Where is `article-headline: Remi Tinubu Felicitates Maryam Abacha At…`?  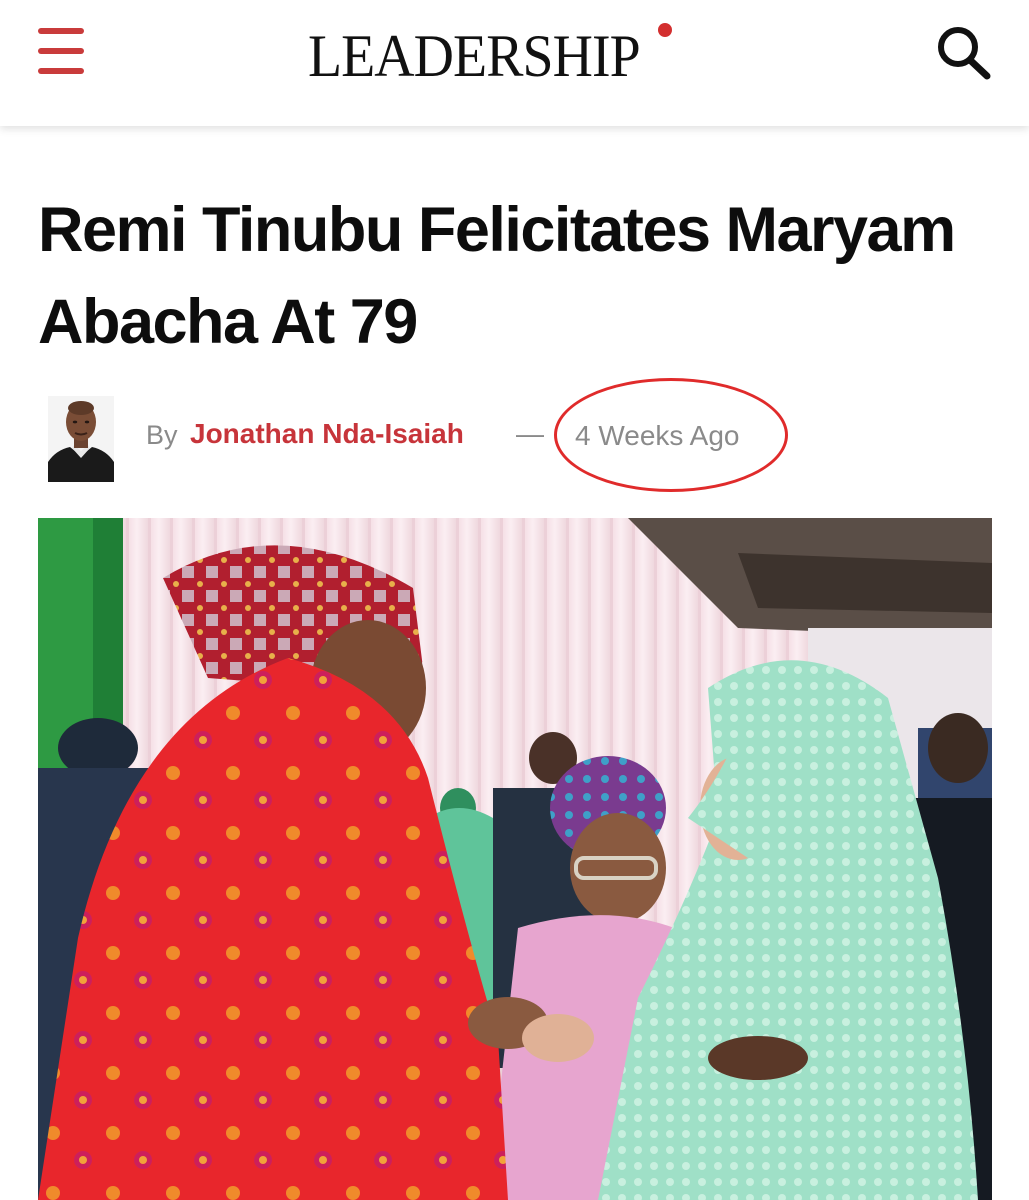
article-headline: Remi Tinubu Felicitates Maryam Abacha At… is located at coordinates (497, 276).